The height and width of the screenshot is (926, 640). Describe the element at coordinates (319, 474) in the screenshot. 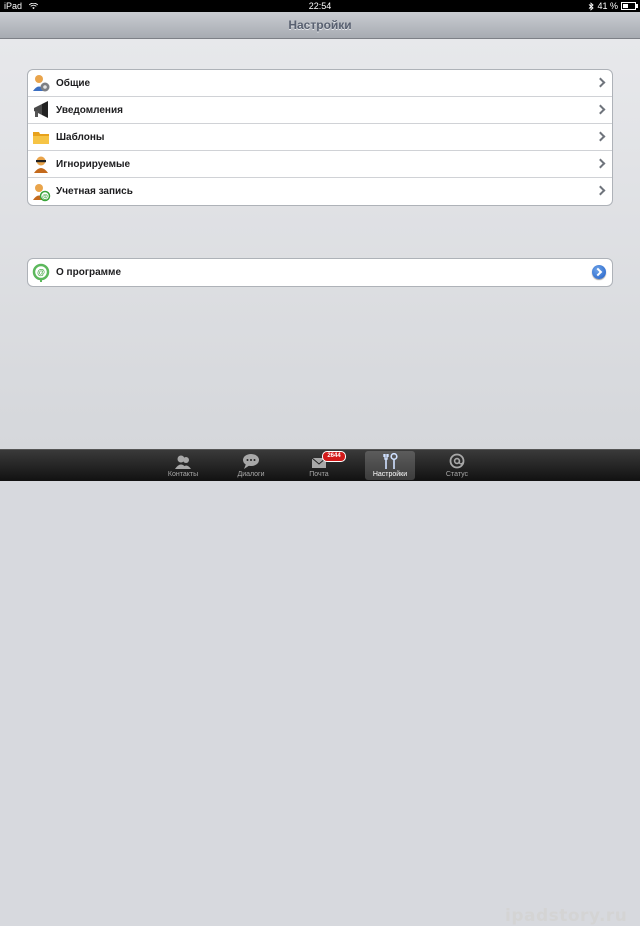

I see `tab-label: Почта` at that location.